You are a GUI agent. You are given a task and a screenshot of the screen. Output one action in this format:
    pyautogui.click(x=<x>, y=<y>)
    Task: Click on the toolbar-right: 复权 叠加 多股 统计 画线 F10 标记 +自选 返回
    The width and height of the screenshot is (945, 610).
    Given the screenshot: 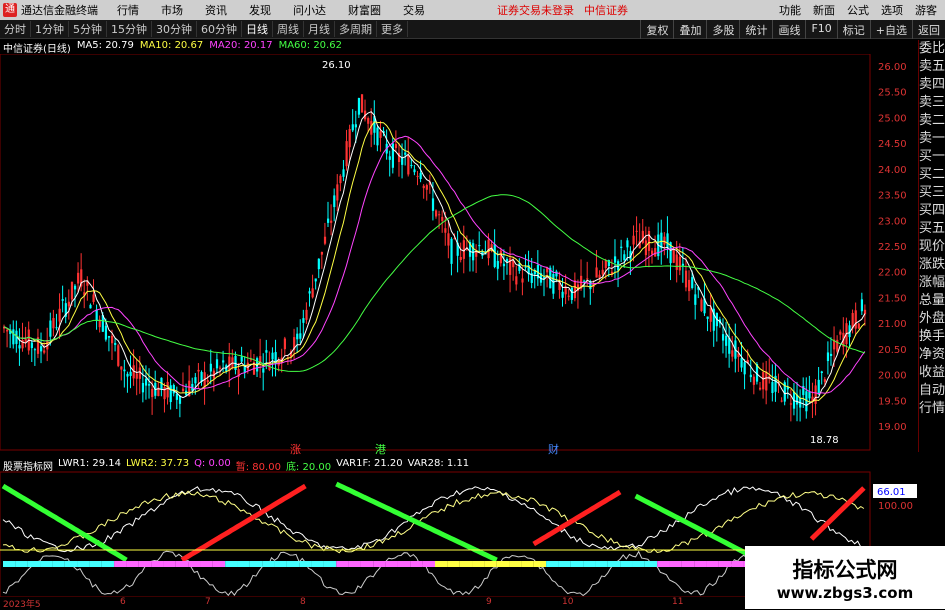 What is the action you would take?
    pyautogui.click(x=792, y=29)
    